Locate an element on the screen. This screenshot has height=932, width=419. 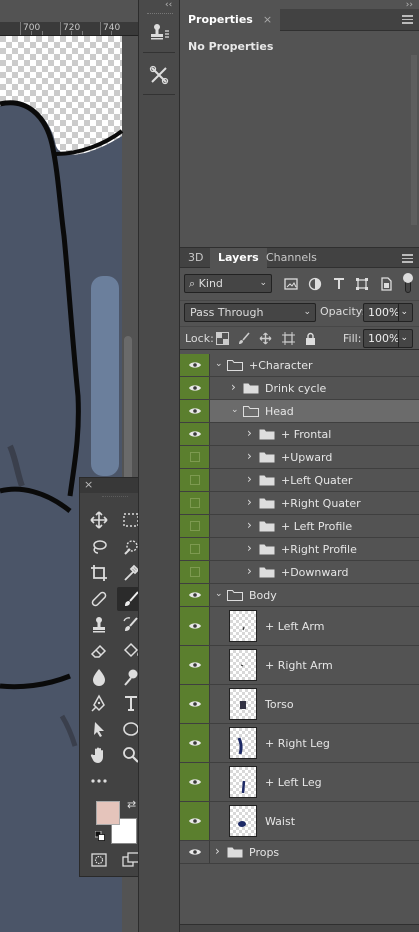
layer-group-row: › +Upward is located at coordinates (299, 457).